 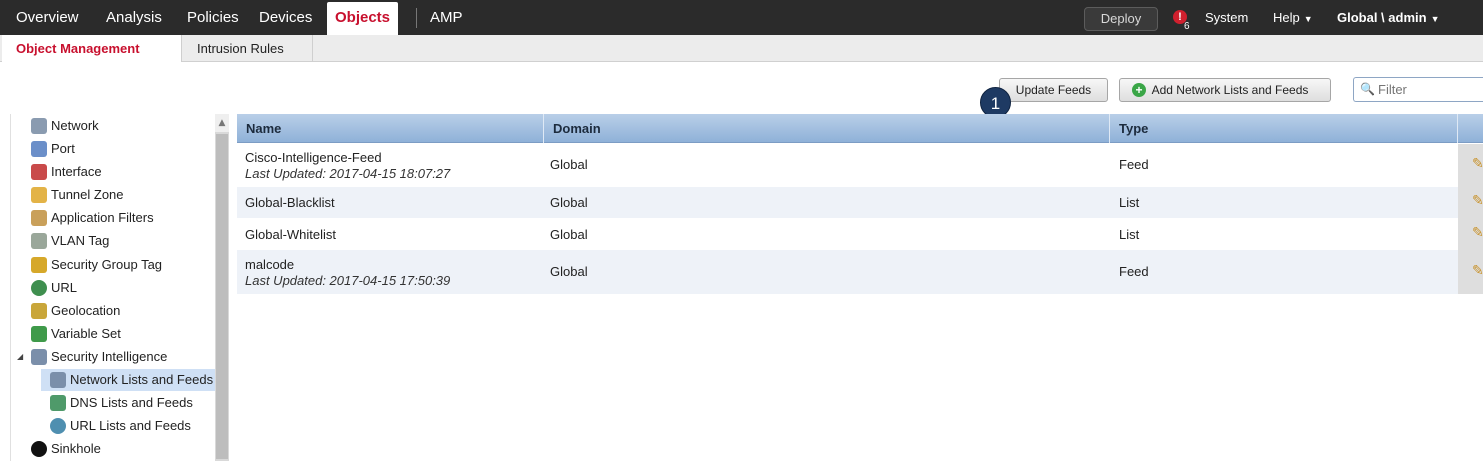 I want to click on user-menu: Global \ admin ▼, so click(x=1388, y=17).